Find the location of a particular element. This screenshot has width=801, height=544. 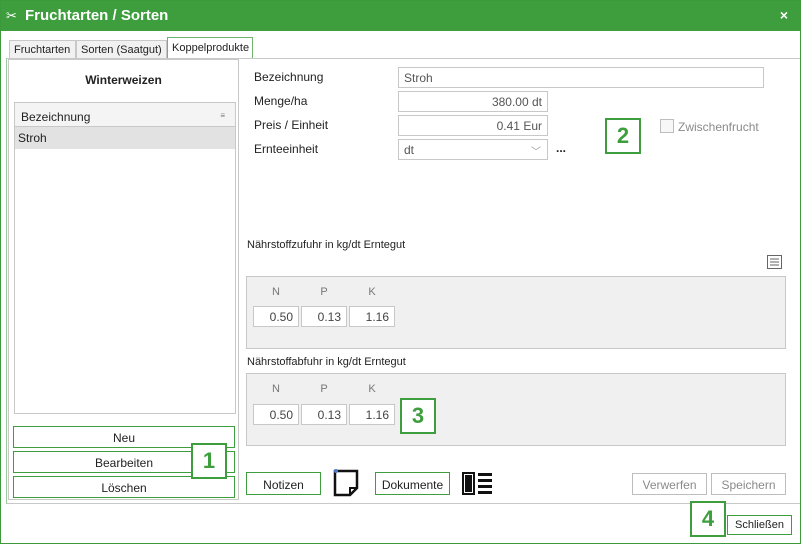

column-header-label: Bezeichnung is located at coordinates (56, 117).